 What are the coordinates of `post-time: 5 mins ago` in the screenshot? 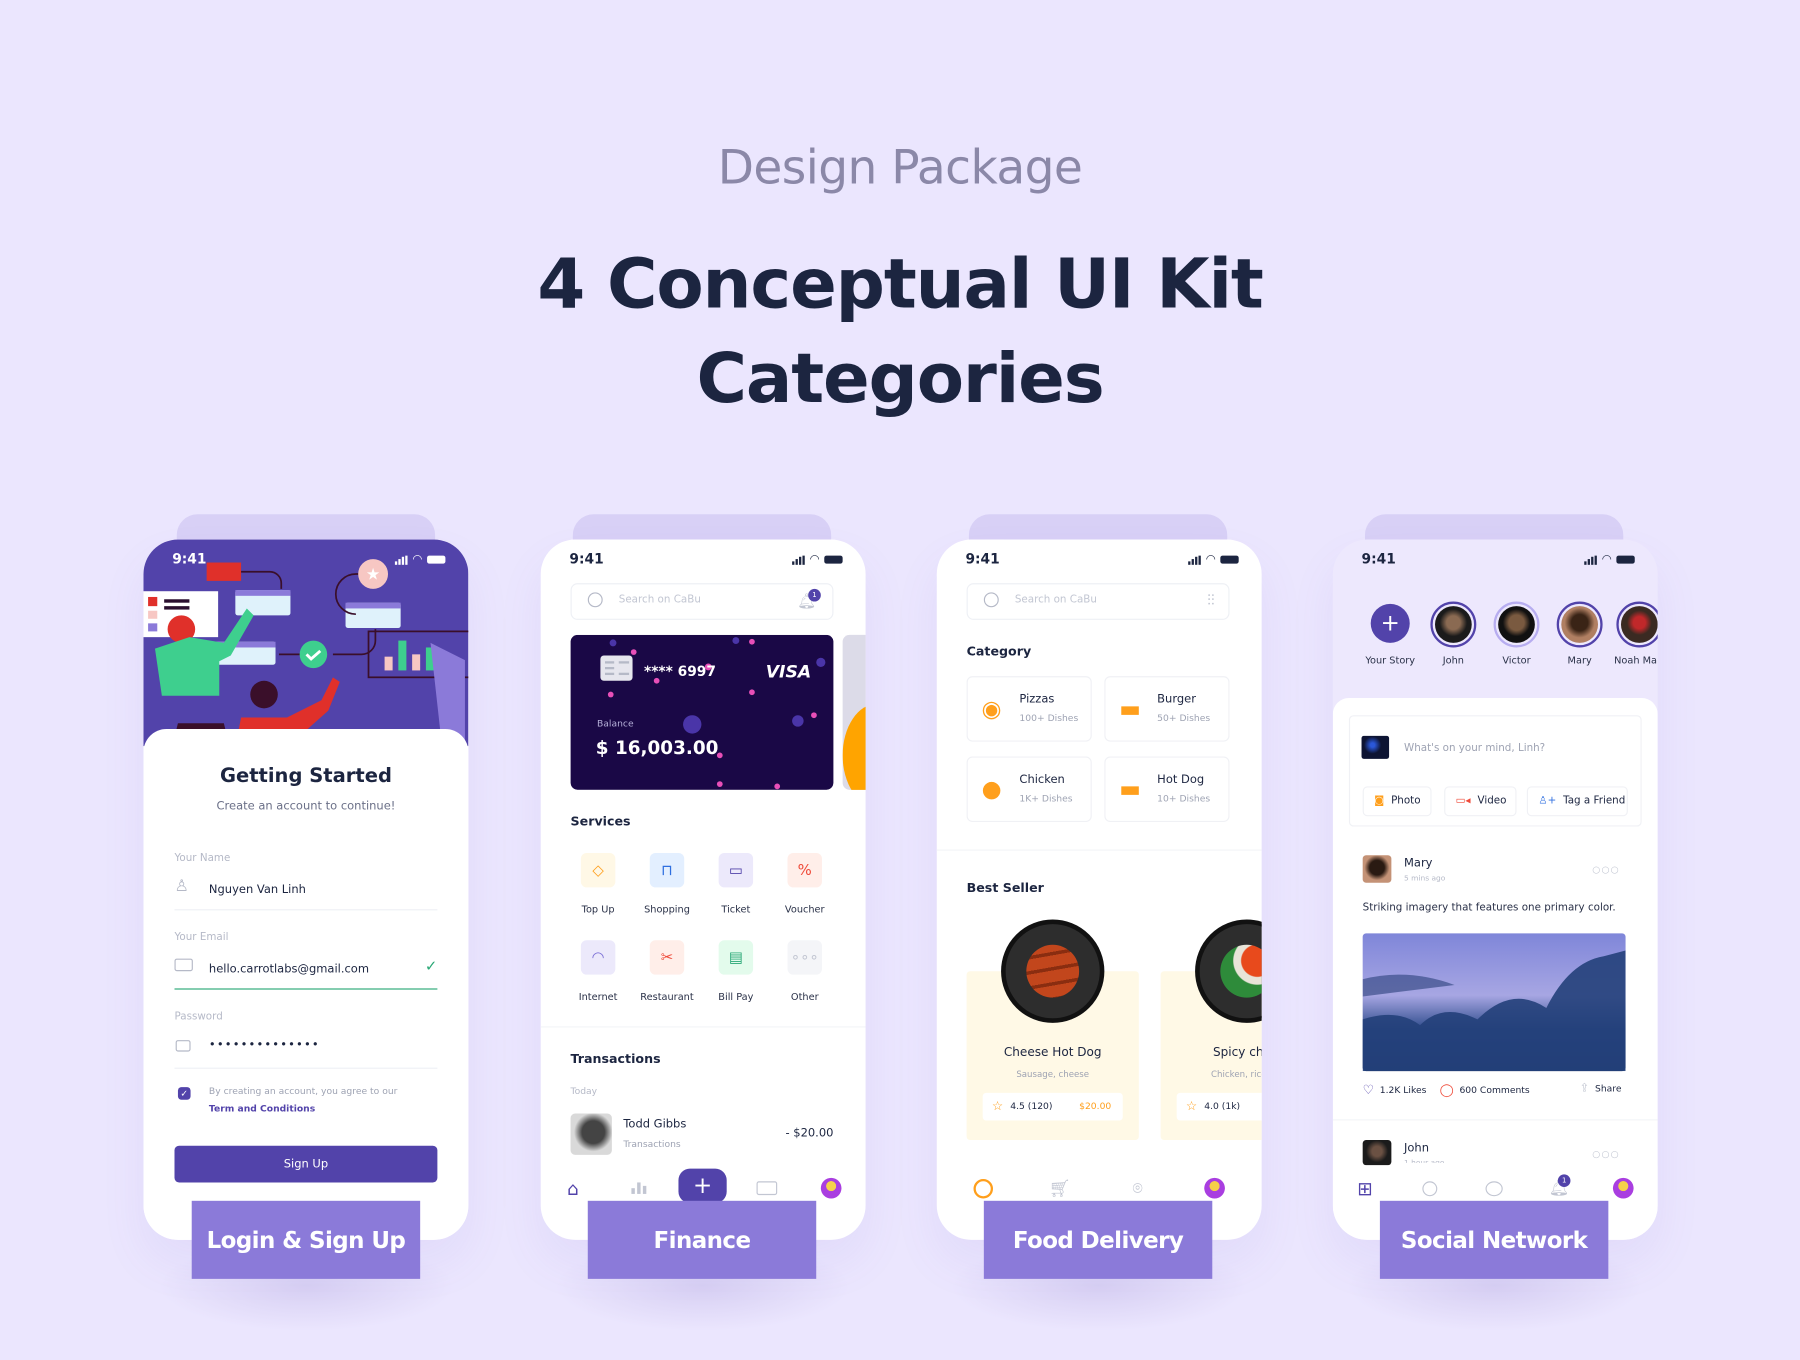 It's located at (1425, 878).